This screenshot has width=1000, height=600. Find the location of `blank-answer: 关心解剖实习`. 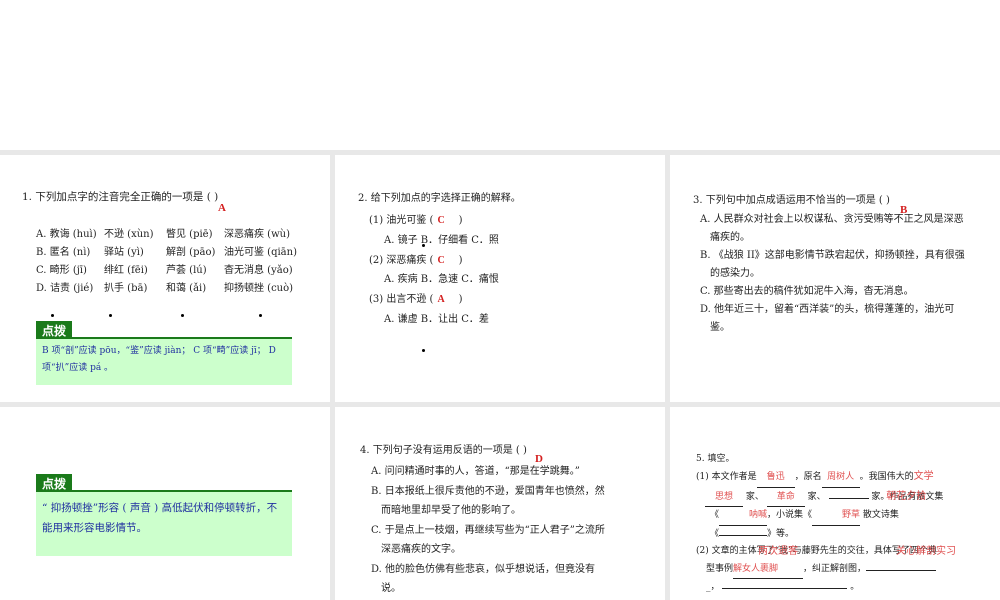

blank-answer: 关心解剖实习 is located at coordinates (926, 551).